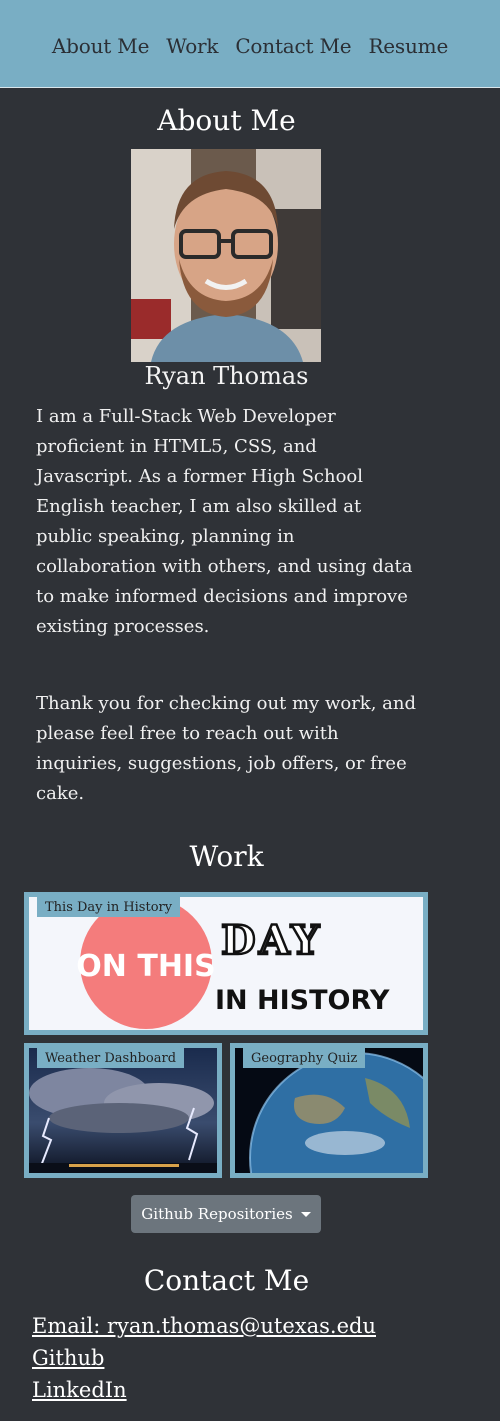 The height and width of the screenshot is (1421, 500). What do you see at coordinates (226, 376) in the screenshot?
I see `profile-name: Ryan Thomas` at bounding box center [226, 376].